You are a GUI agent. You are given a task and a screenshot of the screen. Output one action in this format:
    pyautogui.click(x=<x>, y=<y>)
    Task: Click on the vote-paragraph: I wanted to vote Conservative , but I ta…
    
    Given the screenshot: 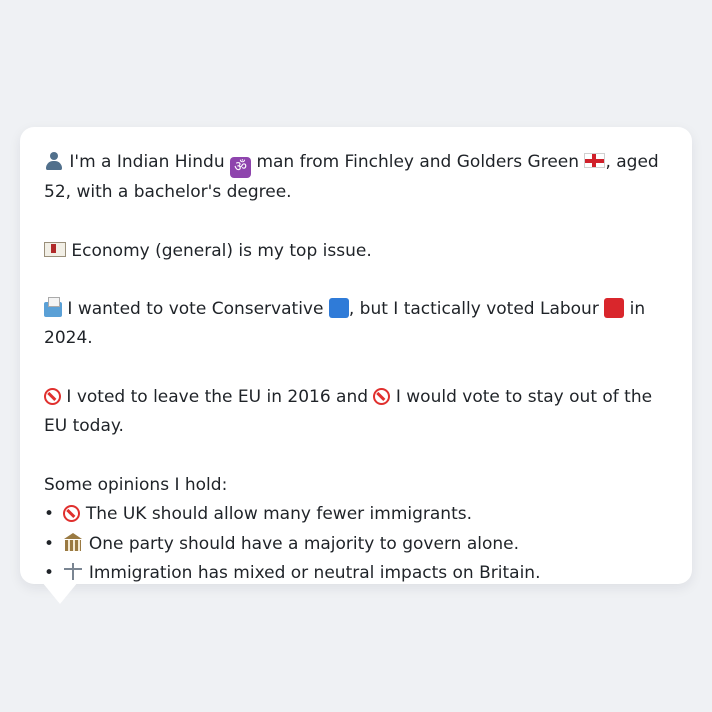 What is the action you would take?
    pyautogui.click(x=357, y=324)
    